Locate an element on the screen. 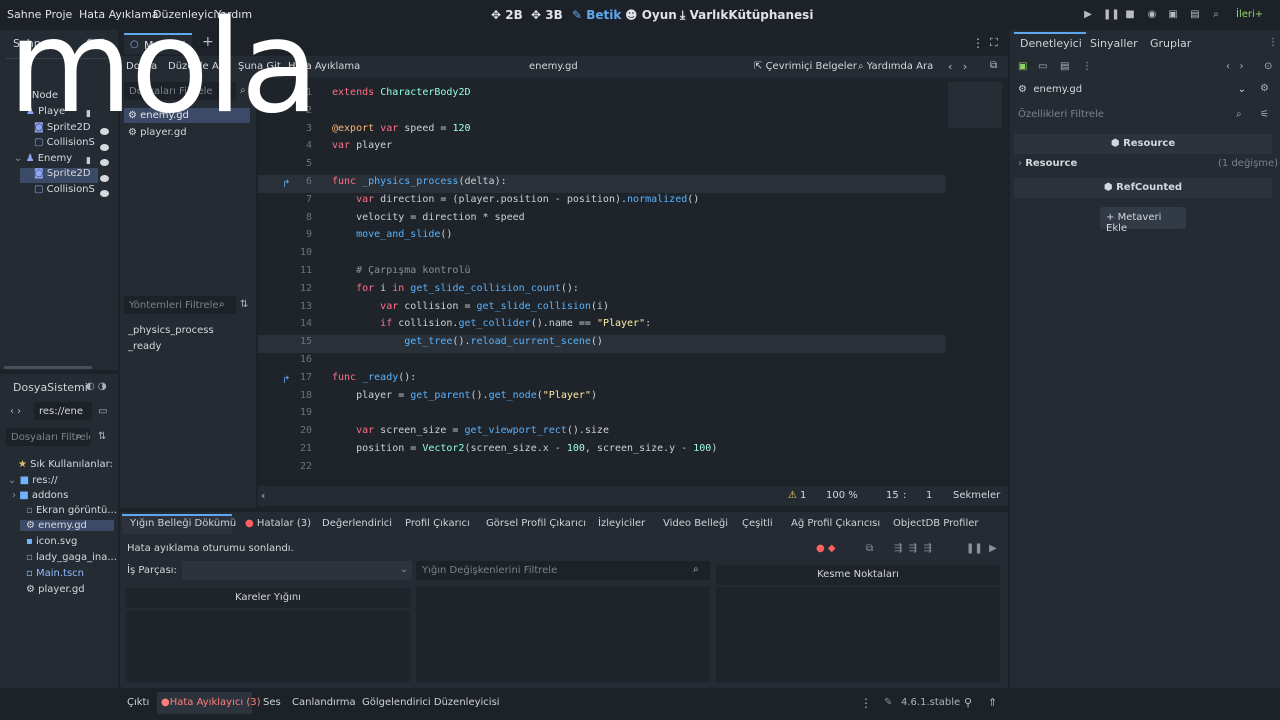 Image resolution: width=1280 pixels, height=720 pixels. code-line-1: extends CharacterBody2D is located at coordinates (401, 92).